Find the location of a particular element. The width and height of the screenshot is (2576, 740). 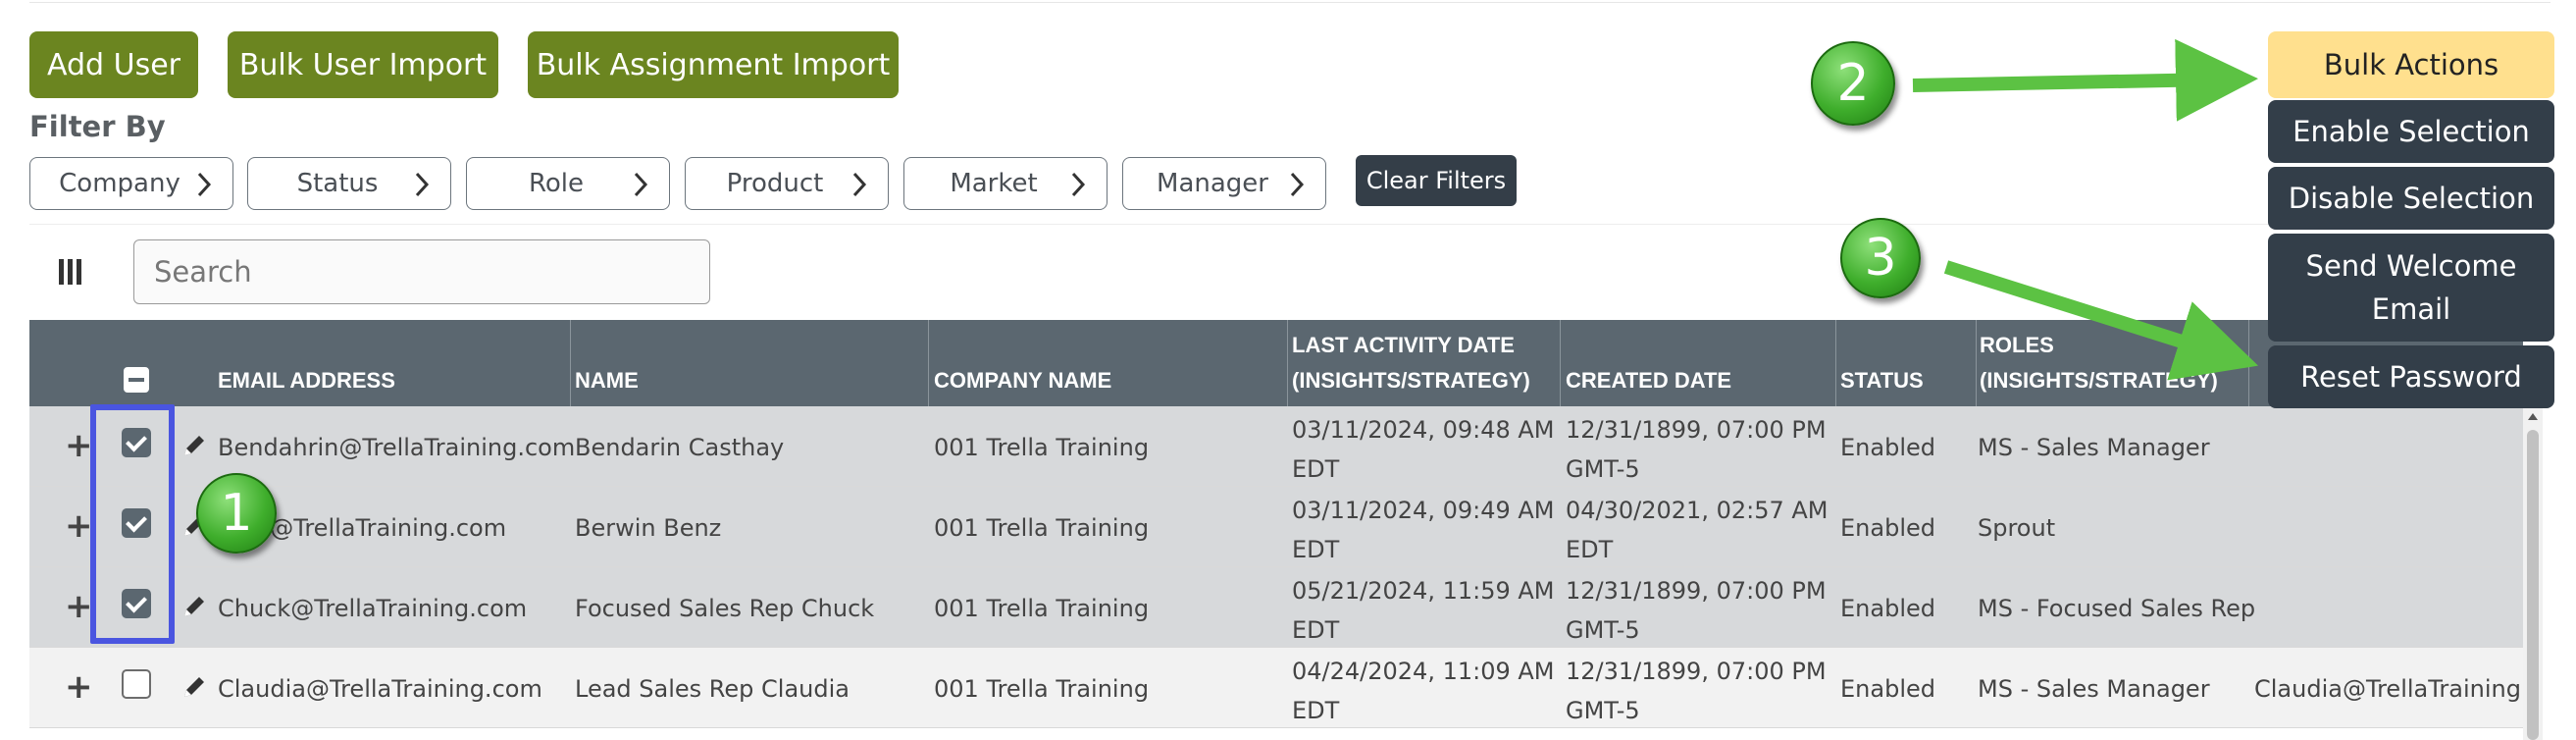

step-badge-1: 1 is located at coordinates (236, 513).